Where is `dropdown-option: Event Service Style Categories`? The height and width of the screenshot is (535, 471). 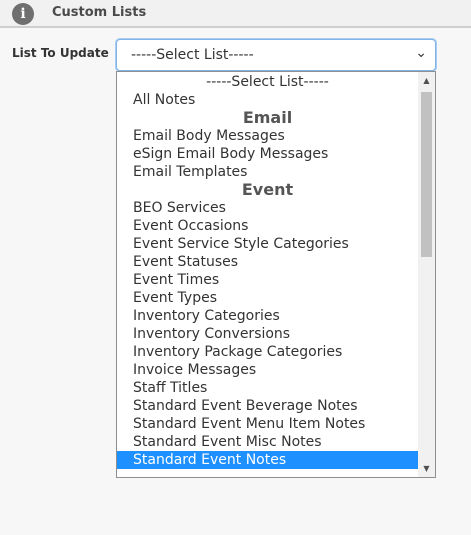
dropdown-option: Event Service Style Categories is located at coordinates (267, 244).